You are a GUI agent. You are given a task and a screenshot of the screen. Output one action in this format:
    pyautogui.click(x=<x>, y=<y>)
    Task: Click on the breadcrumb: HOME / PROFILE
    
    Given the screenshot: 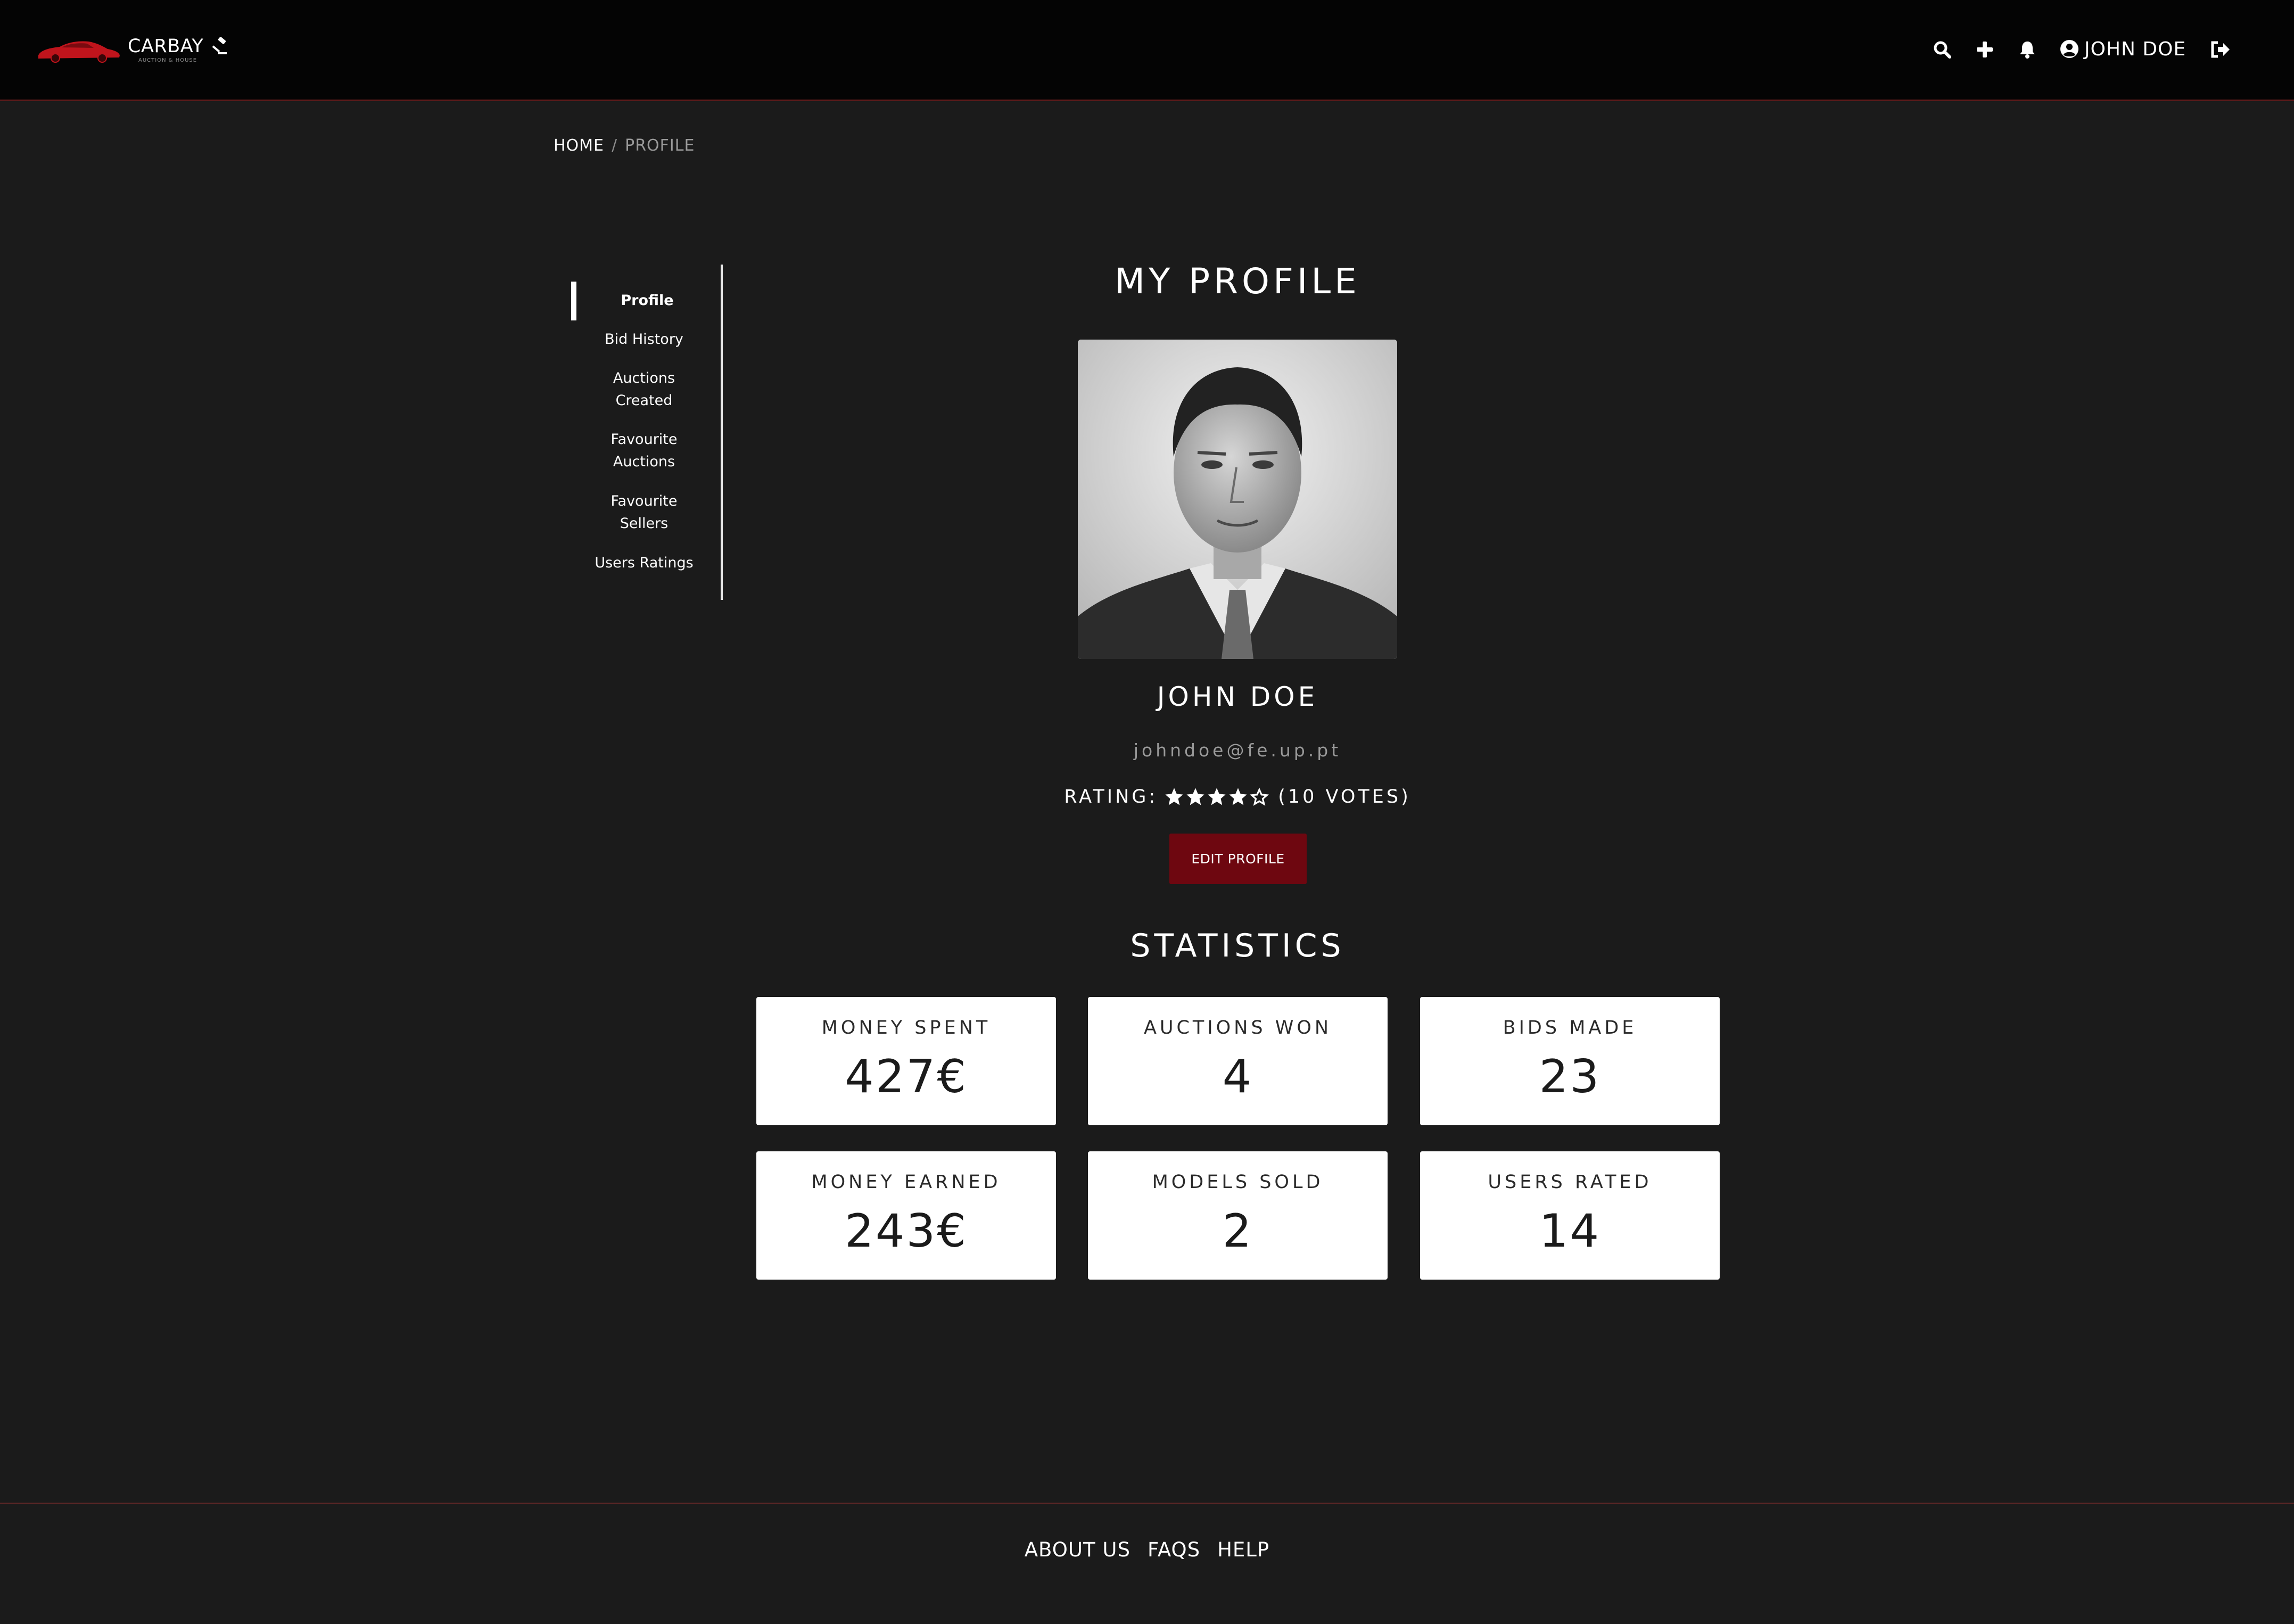 What is the action you would take?
    pyautogui.click(x=624, y=145)
    